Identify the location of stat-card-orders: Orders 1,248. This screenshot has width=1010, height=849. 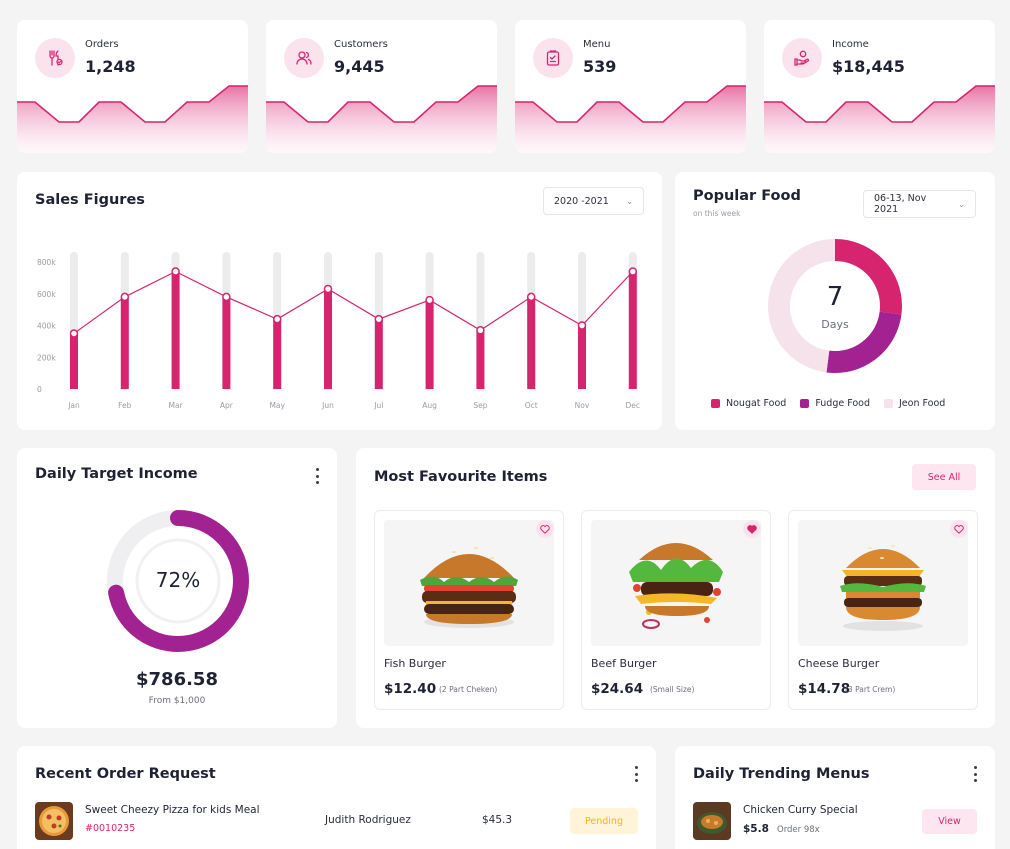
(132, 86).